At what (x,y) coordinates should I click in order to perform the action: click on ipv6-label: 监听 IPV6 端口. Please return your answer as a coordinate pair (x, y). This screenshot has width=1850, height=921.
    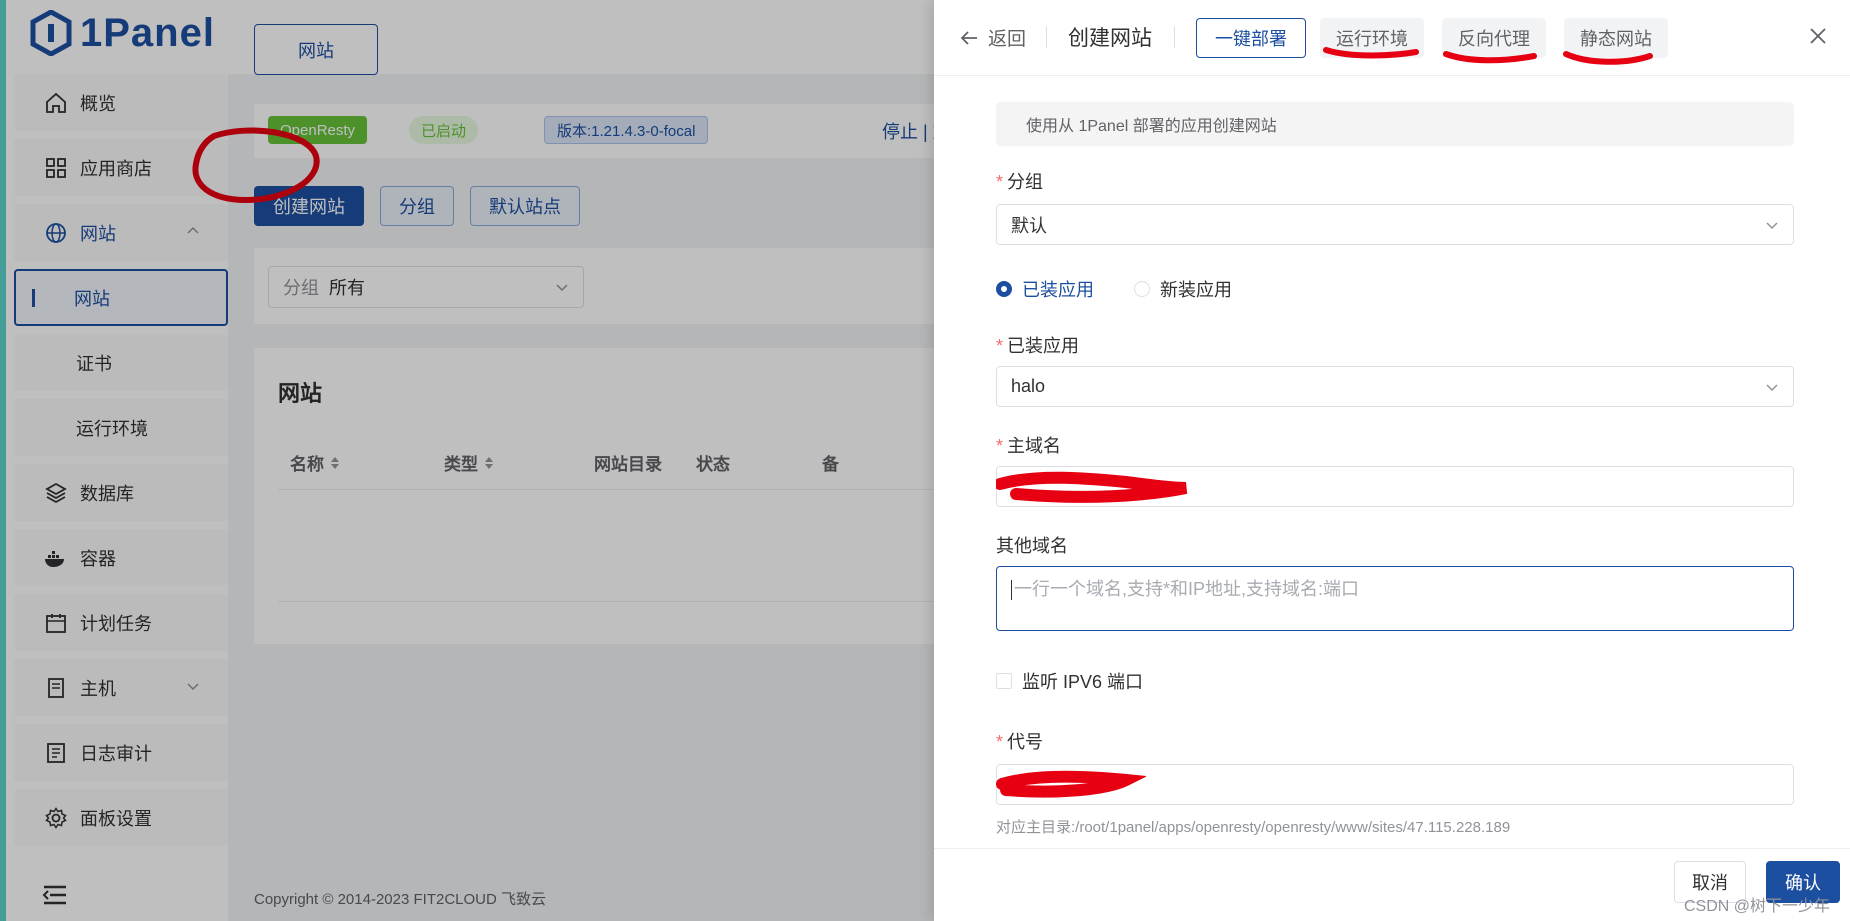
    Looking at the image, I should click on (1083, 682).